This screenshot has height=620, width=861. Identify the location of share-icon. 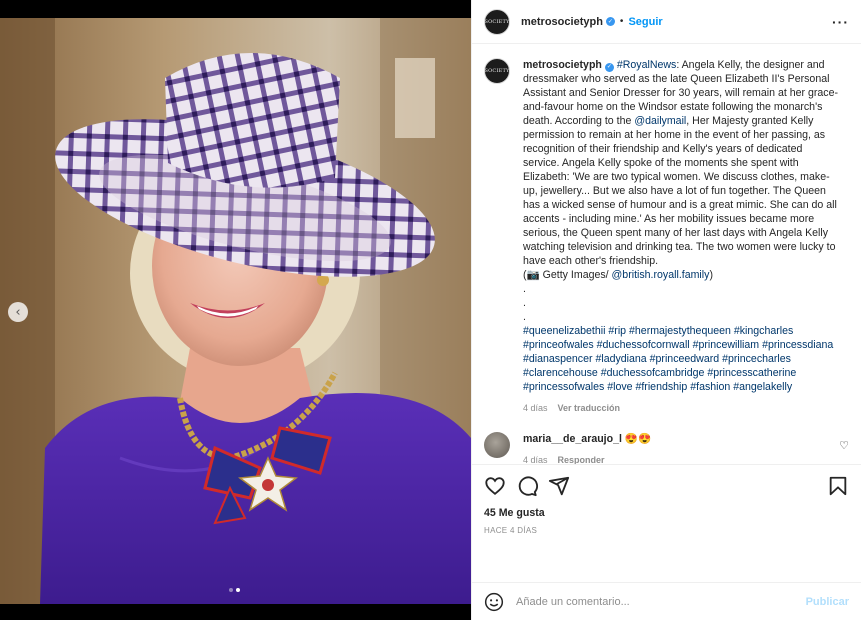
(559, 486).